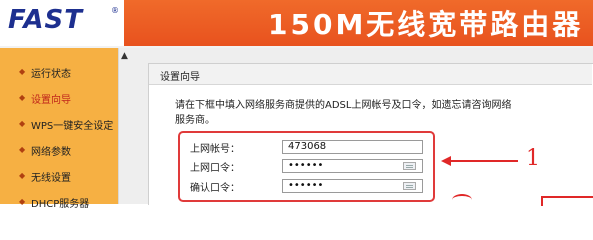 The width and height of the screenshot is (593, 240). What do you see at coordinates (352, 186) in the screenshot?
I see `confirm-password-field: ••••••` at bounding box center [352, 186].